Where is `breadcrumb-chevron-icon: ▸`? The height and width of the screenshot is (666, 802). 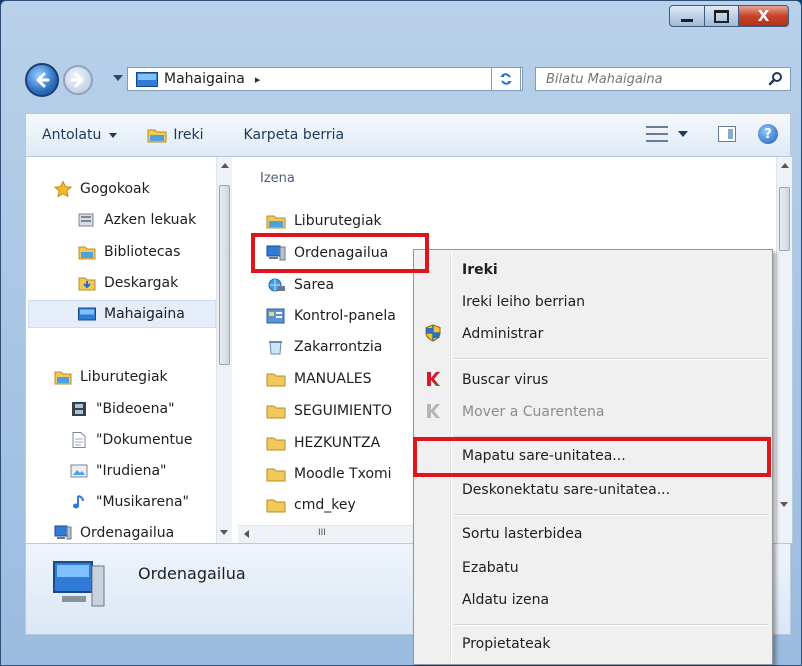
breadcrumb-chevron-icon: ▸ is located at coordinates (258, 79).